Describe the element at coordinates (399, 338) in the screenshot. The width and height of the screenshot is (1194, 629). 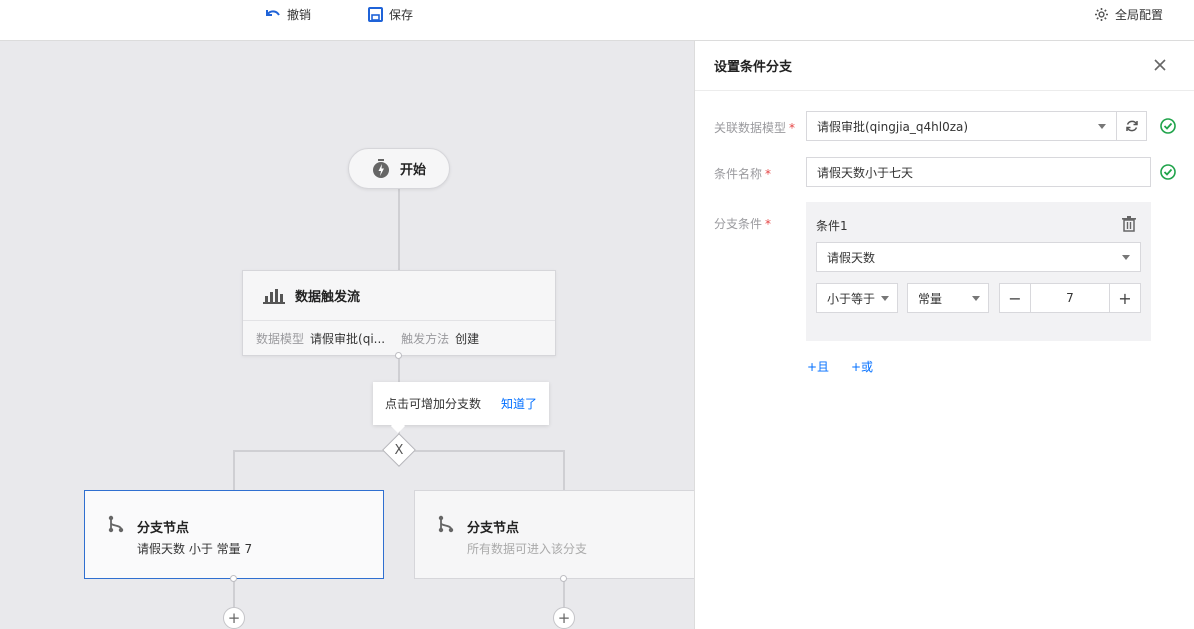
I see `trigger-details: 数据模型 请假审批(qi... 触发方法 创建` at that location.